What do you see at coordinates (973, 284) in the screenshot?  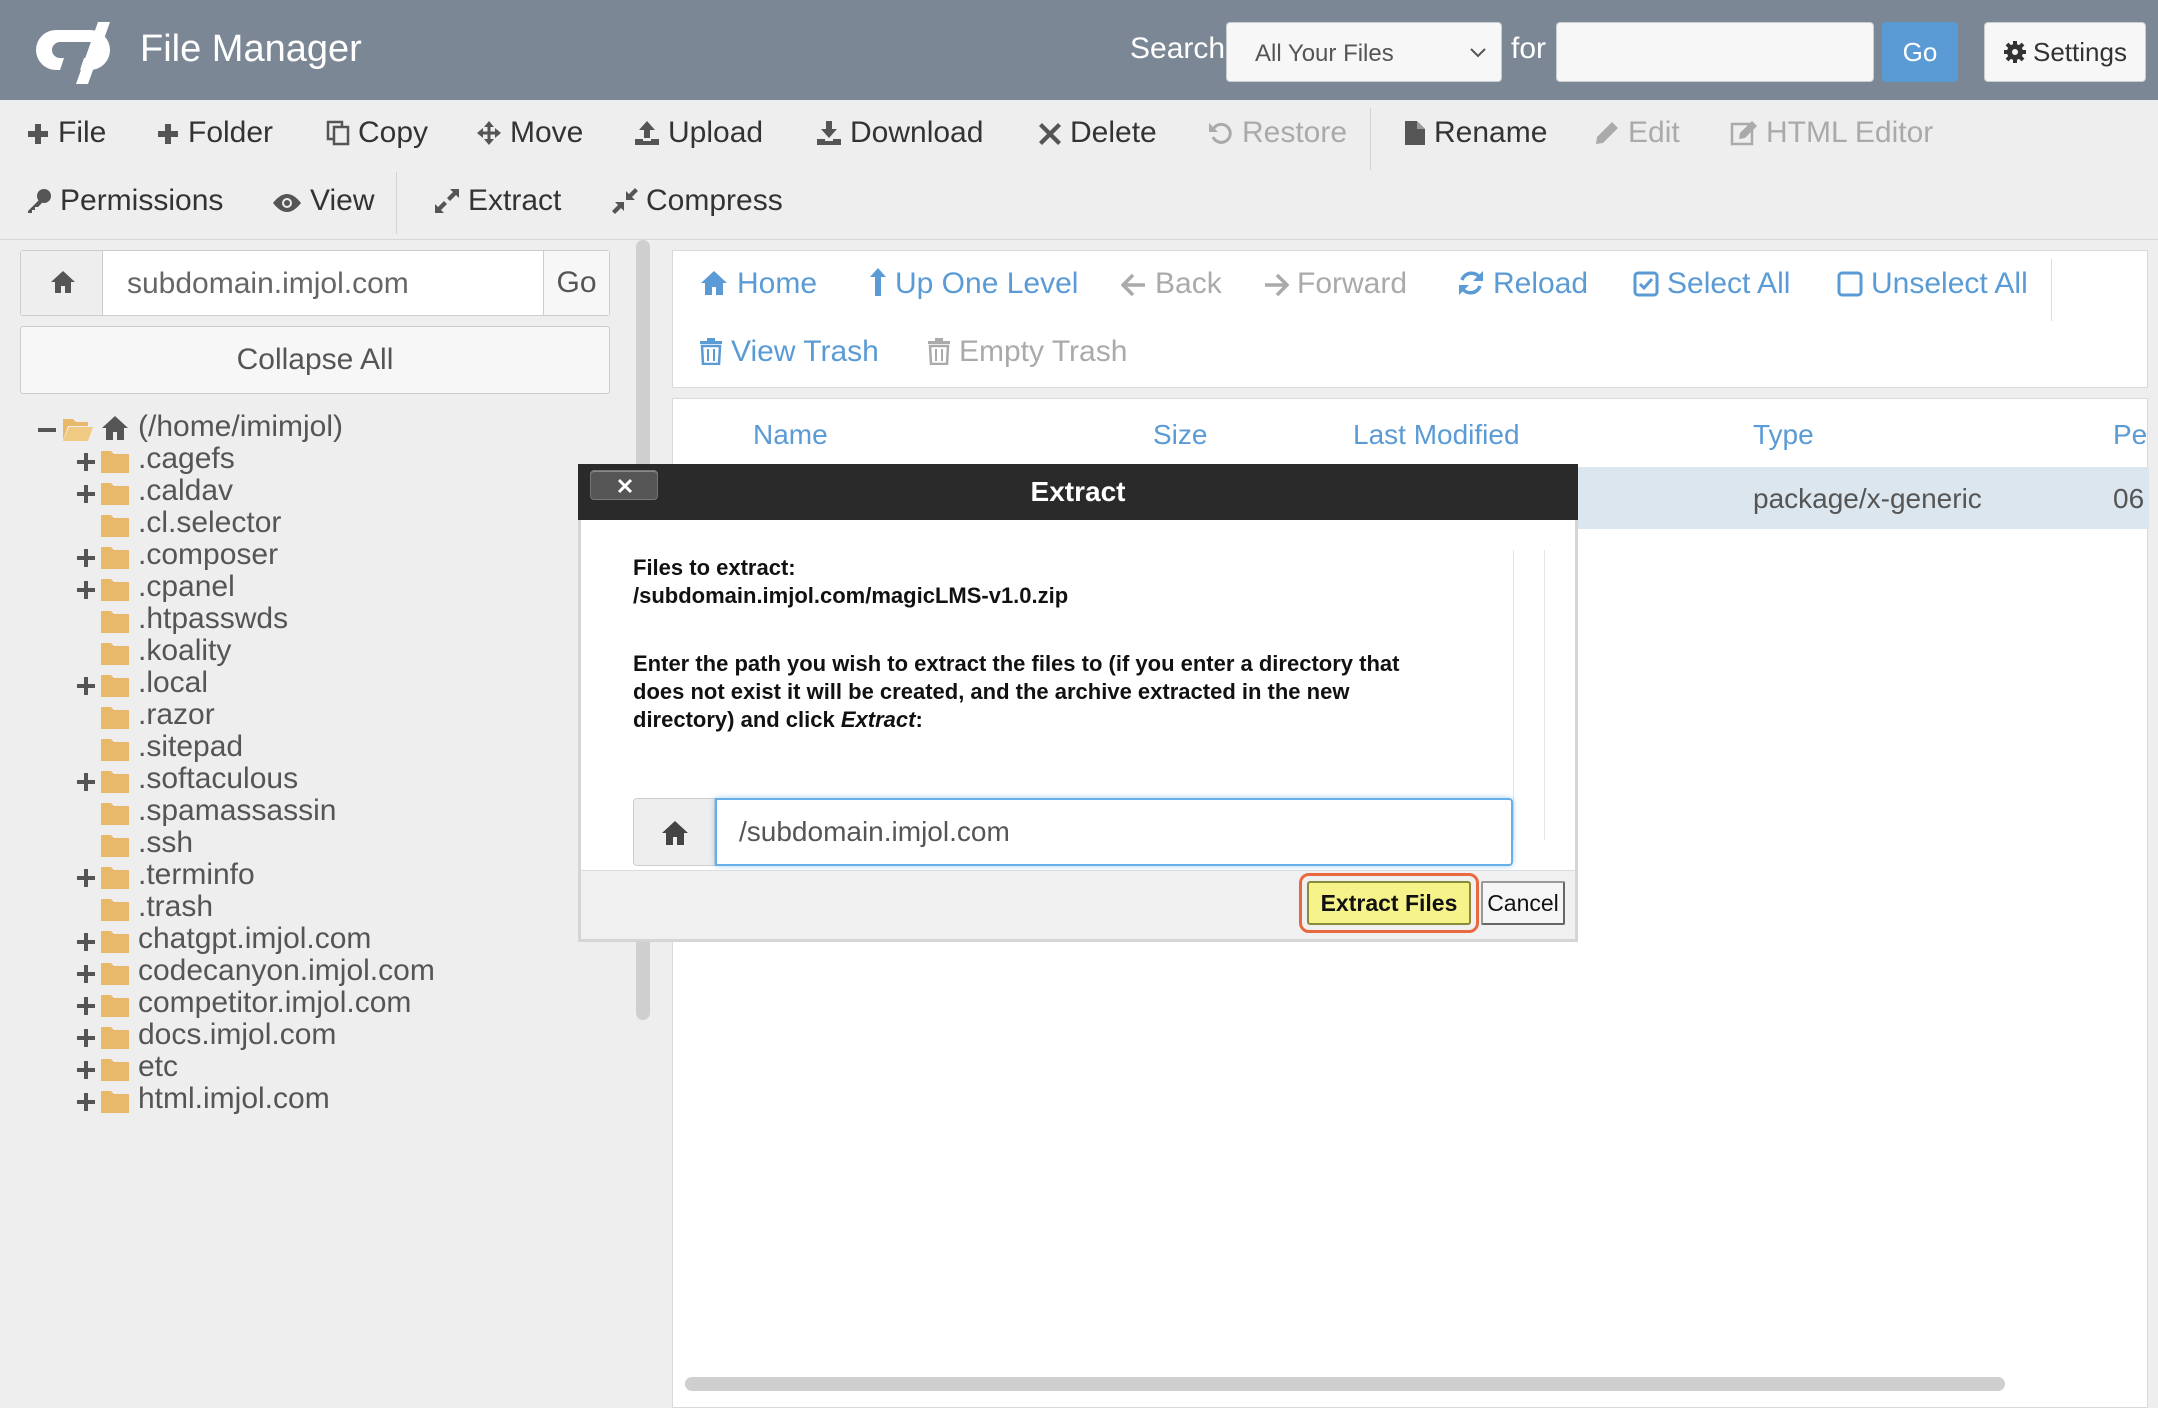 I see `up-one-level-button: Up One Level` at bounding box center [973, 284].